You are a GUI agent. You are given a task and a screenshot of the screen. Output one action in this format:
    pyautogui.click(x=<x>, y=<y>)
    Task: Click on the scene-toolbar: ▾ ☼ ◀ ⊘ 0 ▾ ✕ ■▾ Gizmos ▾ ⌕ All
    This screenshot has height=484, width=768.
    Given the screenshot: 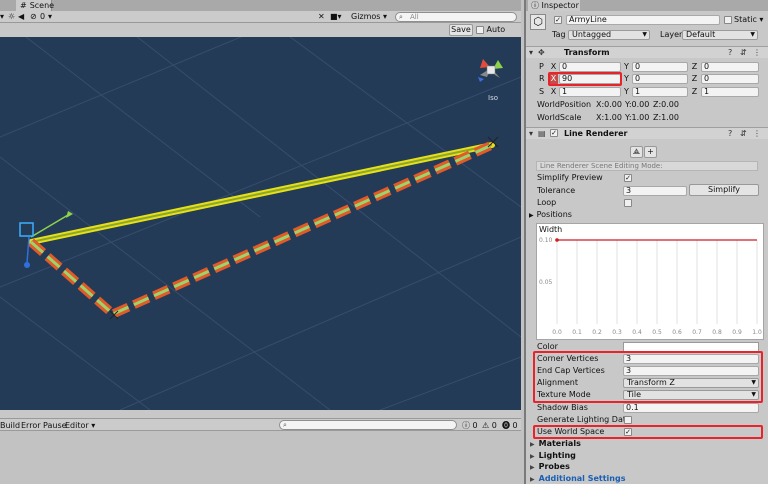 What is the action you would take?
    pyautogui.click(x=260, y=17)
    